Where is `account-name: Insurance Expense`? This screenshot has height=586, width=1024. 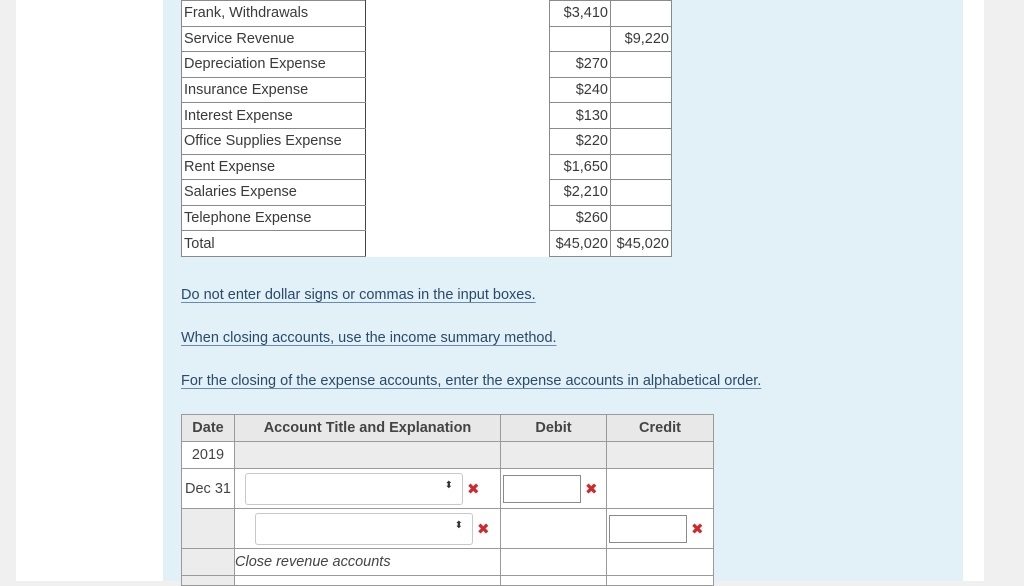 account-name: Insurance Expense is located at coordinates (273, 90).